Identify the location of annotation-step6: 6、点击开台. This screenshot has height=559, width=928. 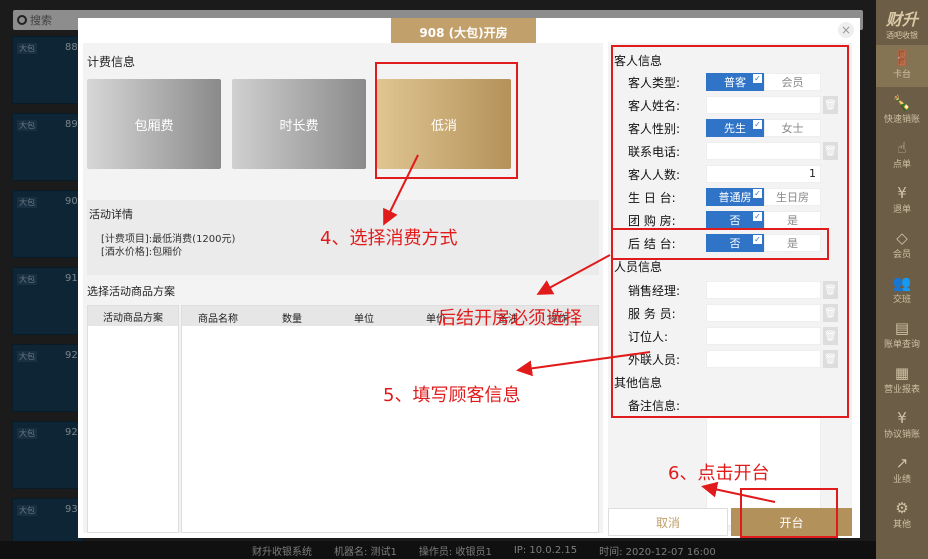
(719, 473).